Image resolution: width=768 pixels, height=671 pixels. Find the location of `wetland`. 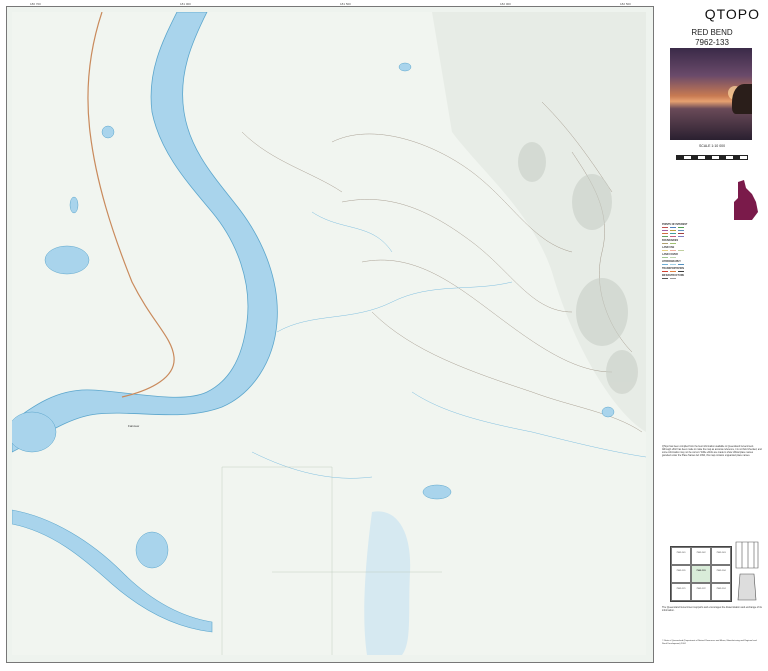

wetland is located at coordinates (387, 583).